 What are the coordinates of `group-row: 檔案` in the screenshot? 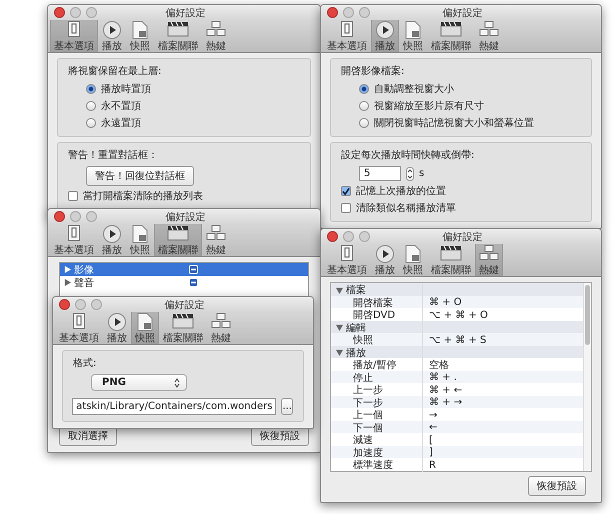 It's located at (457, 289).